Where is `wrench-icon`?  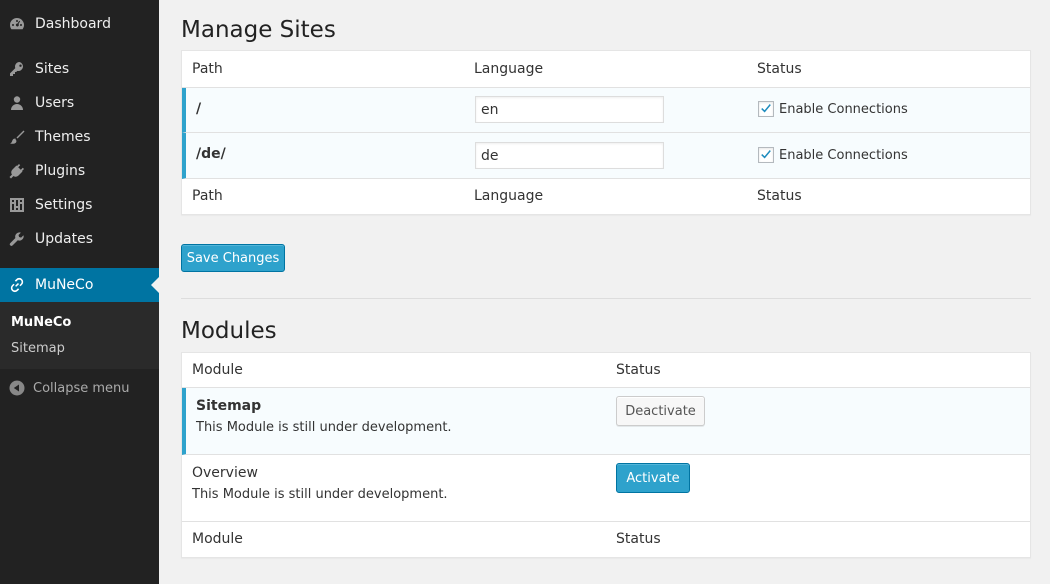
wrench-icon is located at coordinates (17, 239).